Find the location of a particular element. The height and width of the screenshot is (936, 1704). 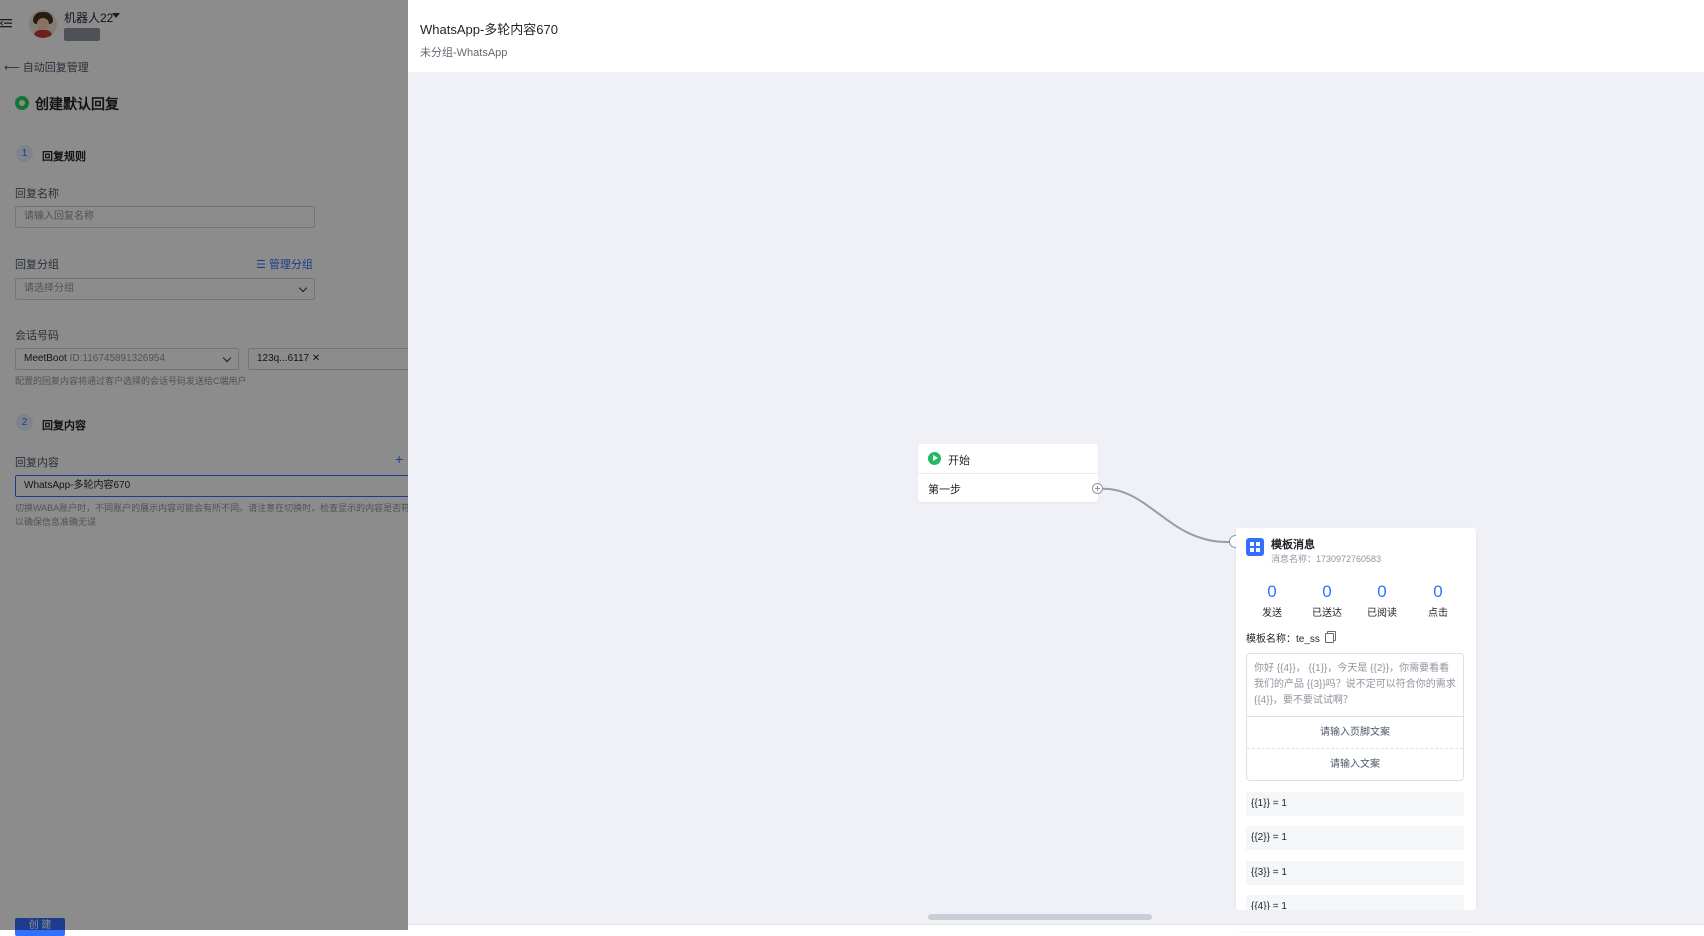

template-node-title: 模板消息 is located at coordinates (1293, 545).